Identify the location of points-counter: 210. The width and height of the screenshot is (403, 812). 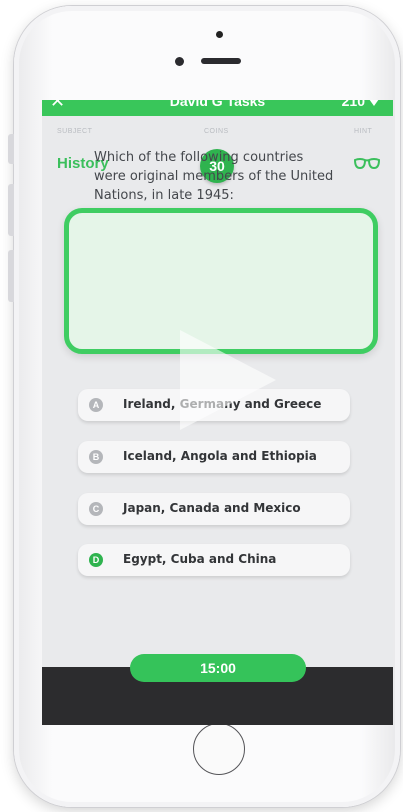
(360, 104).